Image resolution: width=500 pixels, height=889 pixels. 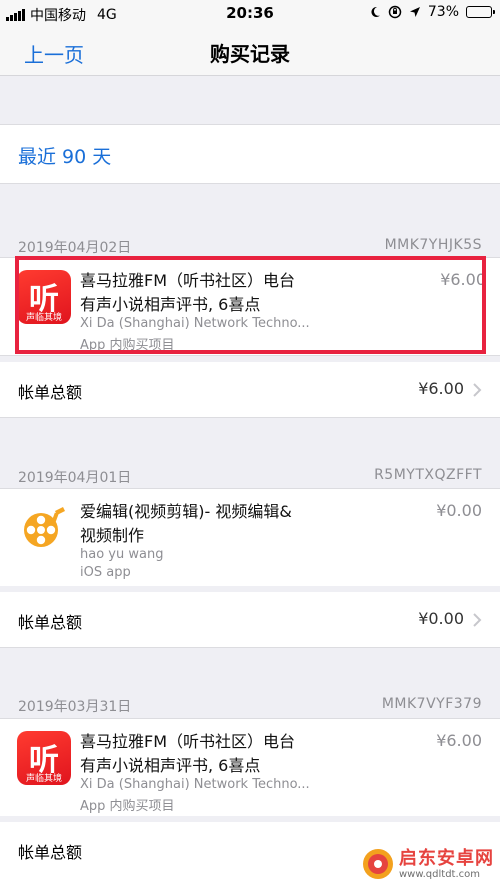 What do you see at coordinates (75, 478) in the screenshot?
I see `purchase-date: 2019年04月01日` at bounding box center [75, 478].